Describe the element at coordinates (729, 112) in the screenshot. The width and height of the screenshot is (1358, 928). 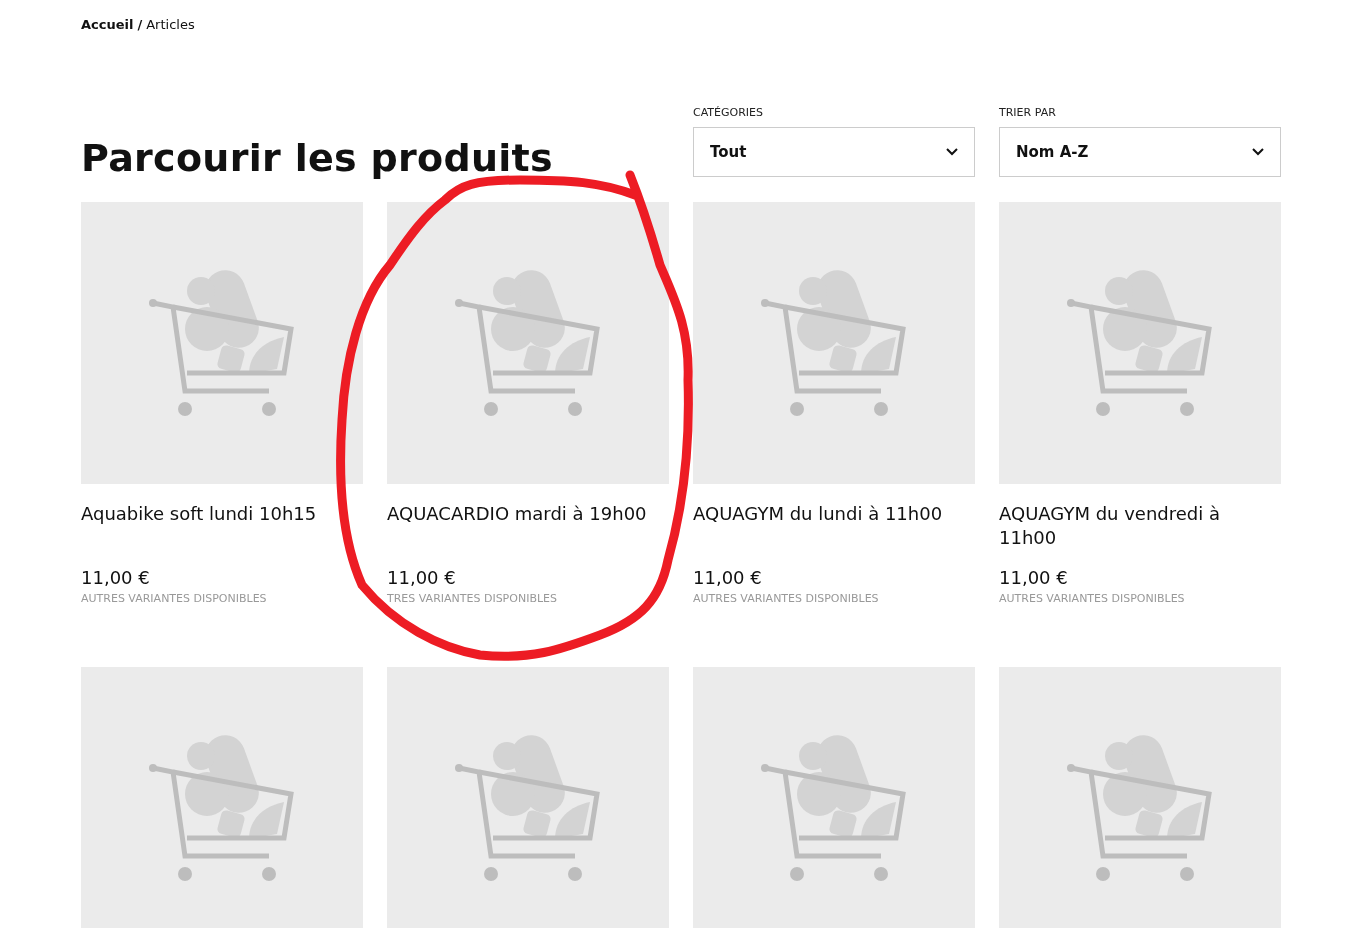
I see `filter-label: CATÉGORIES` at that location.